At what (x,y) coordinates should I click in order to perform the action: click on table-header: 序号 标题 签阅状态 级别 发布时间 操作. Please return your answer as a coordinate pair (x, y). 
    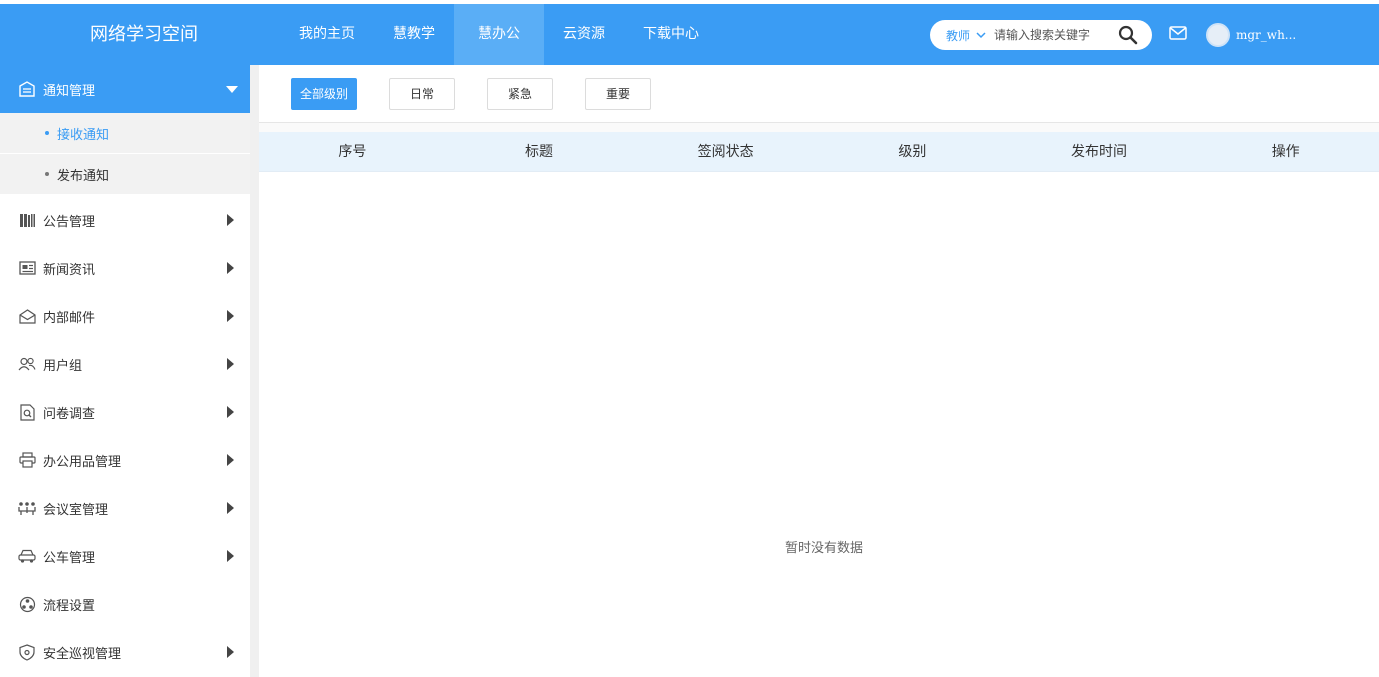
    Looking at the image, I should click on (819, 152).